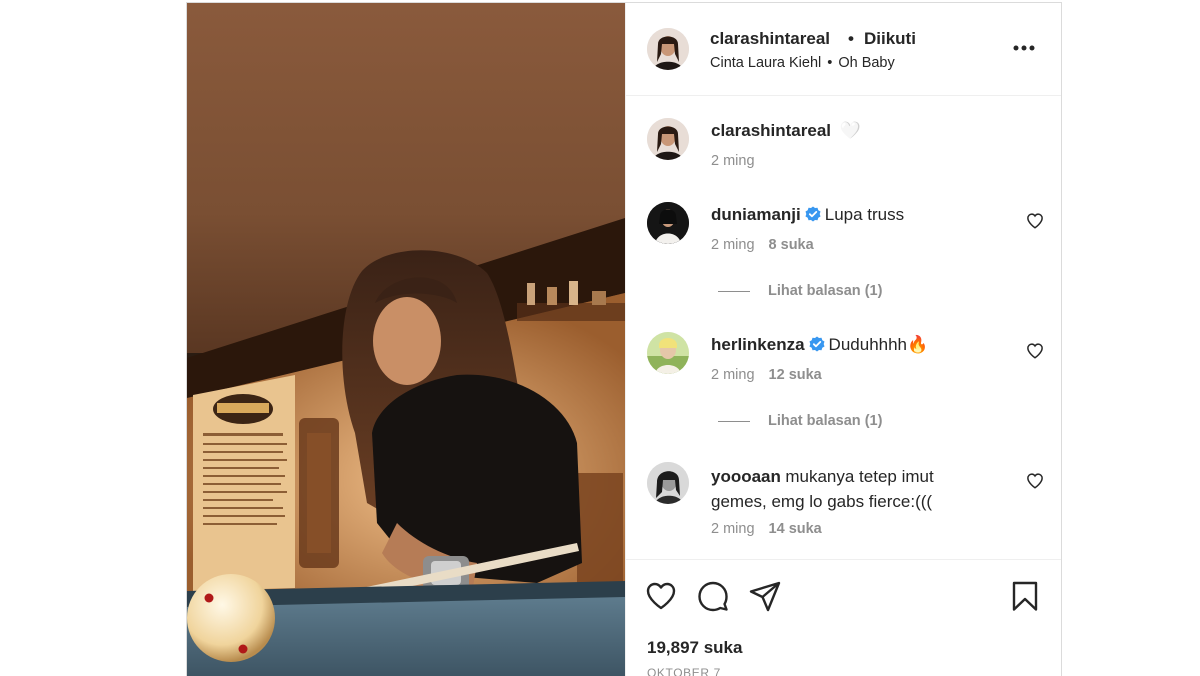 This screenshot has height=676, width=1200. I want to click on comment-text: mukanya tetep imut, so click(859, 476).